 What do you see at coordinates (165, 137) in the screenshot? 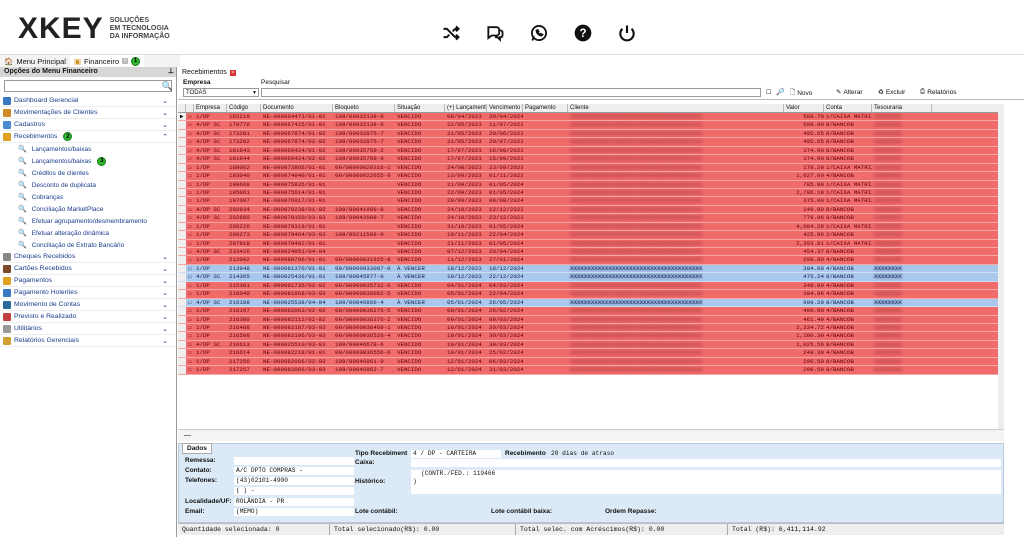
I see `chevron-up-icon: ⌃` at bounding box center [165, 137].